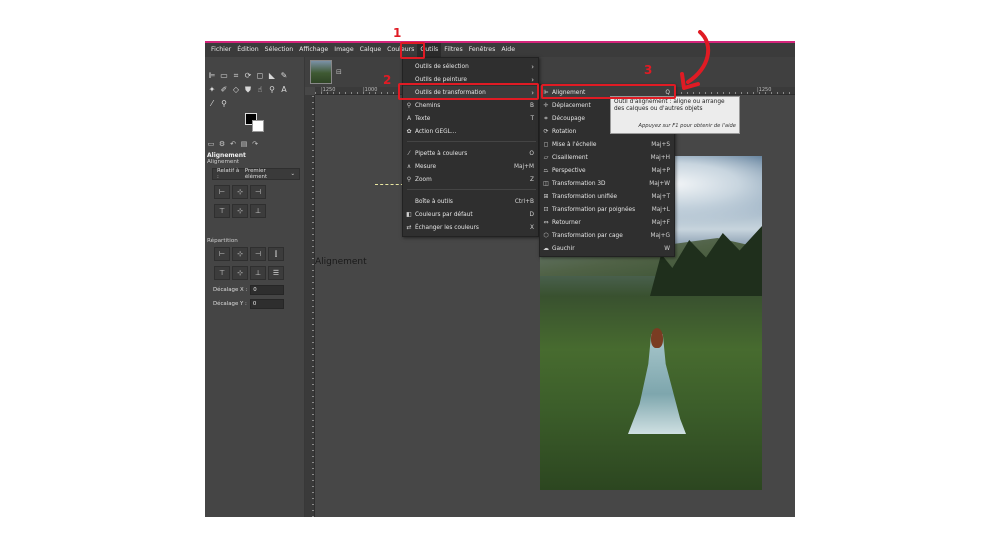 This screenshot has height=560, width=1000. I want to click on images-tab-icon: ▤, so click(244, 144).